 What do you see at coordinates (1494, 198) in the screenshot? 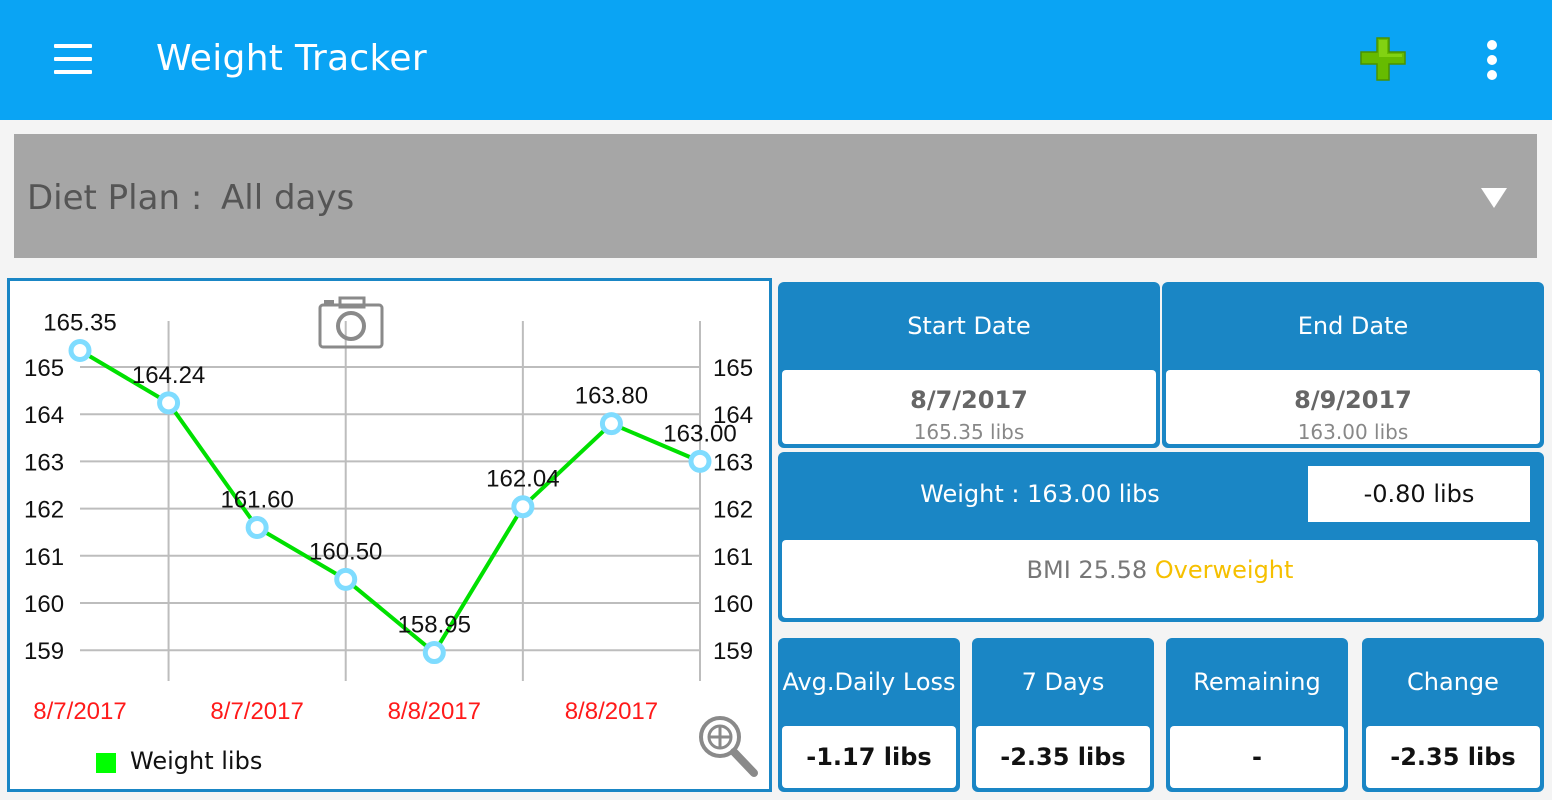
I see `dropdown-arrow-icon` at bounding box center [1494, 198].